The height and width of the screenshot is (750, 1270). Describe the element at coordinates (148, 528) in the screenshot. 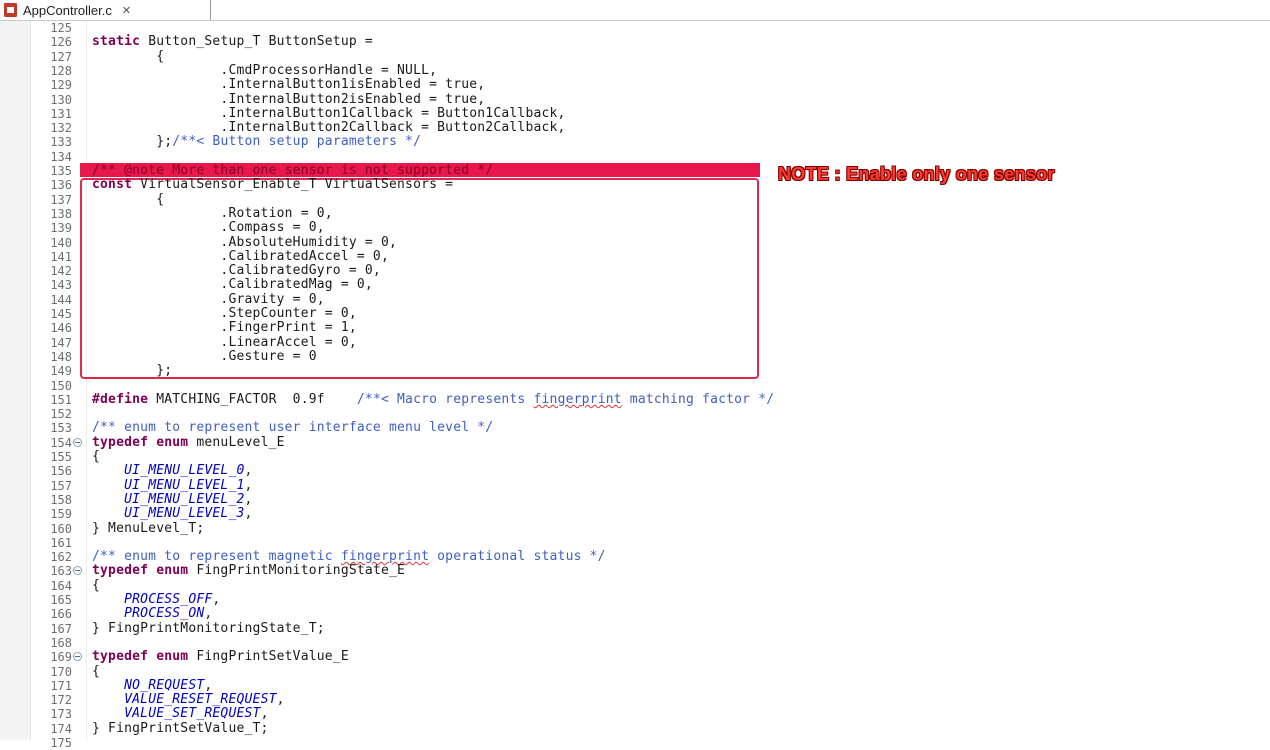

I see `code-text: } MenuLevel_T;` at that location.